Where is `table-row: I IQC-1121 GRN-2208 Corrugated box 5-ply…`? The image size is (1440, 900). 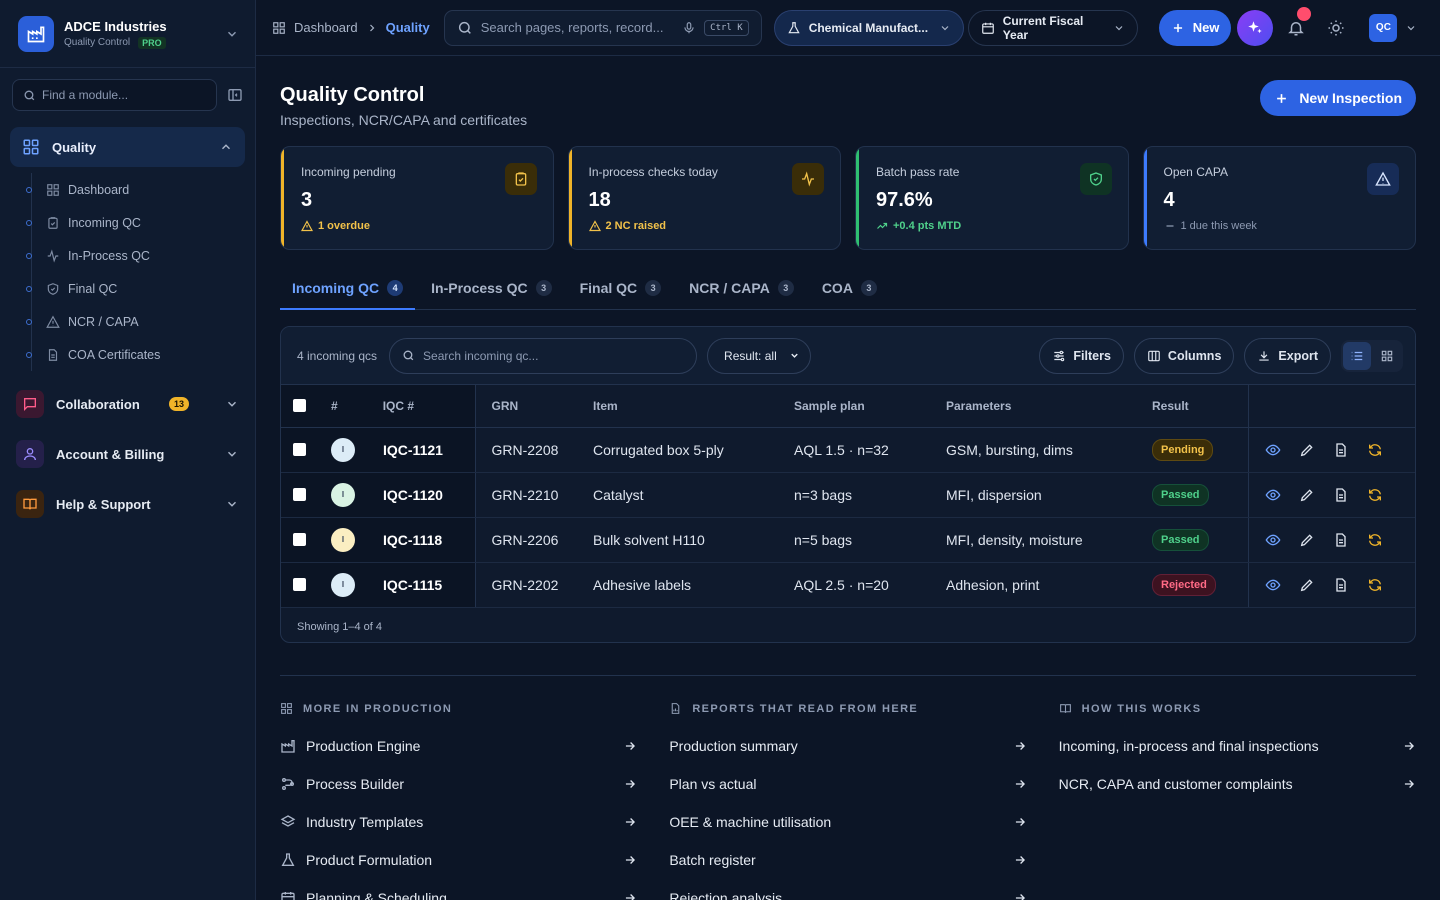 table-row: I IQC-1121 GRN-2208 Corrugated box 5-ply… is located at coordinates (848, 450).